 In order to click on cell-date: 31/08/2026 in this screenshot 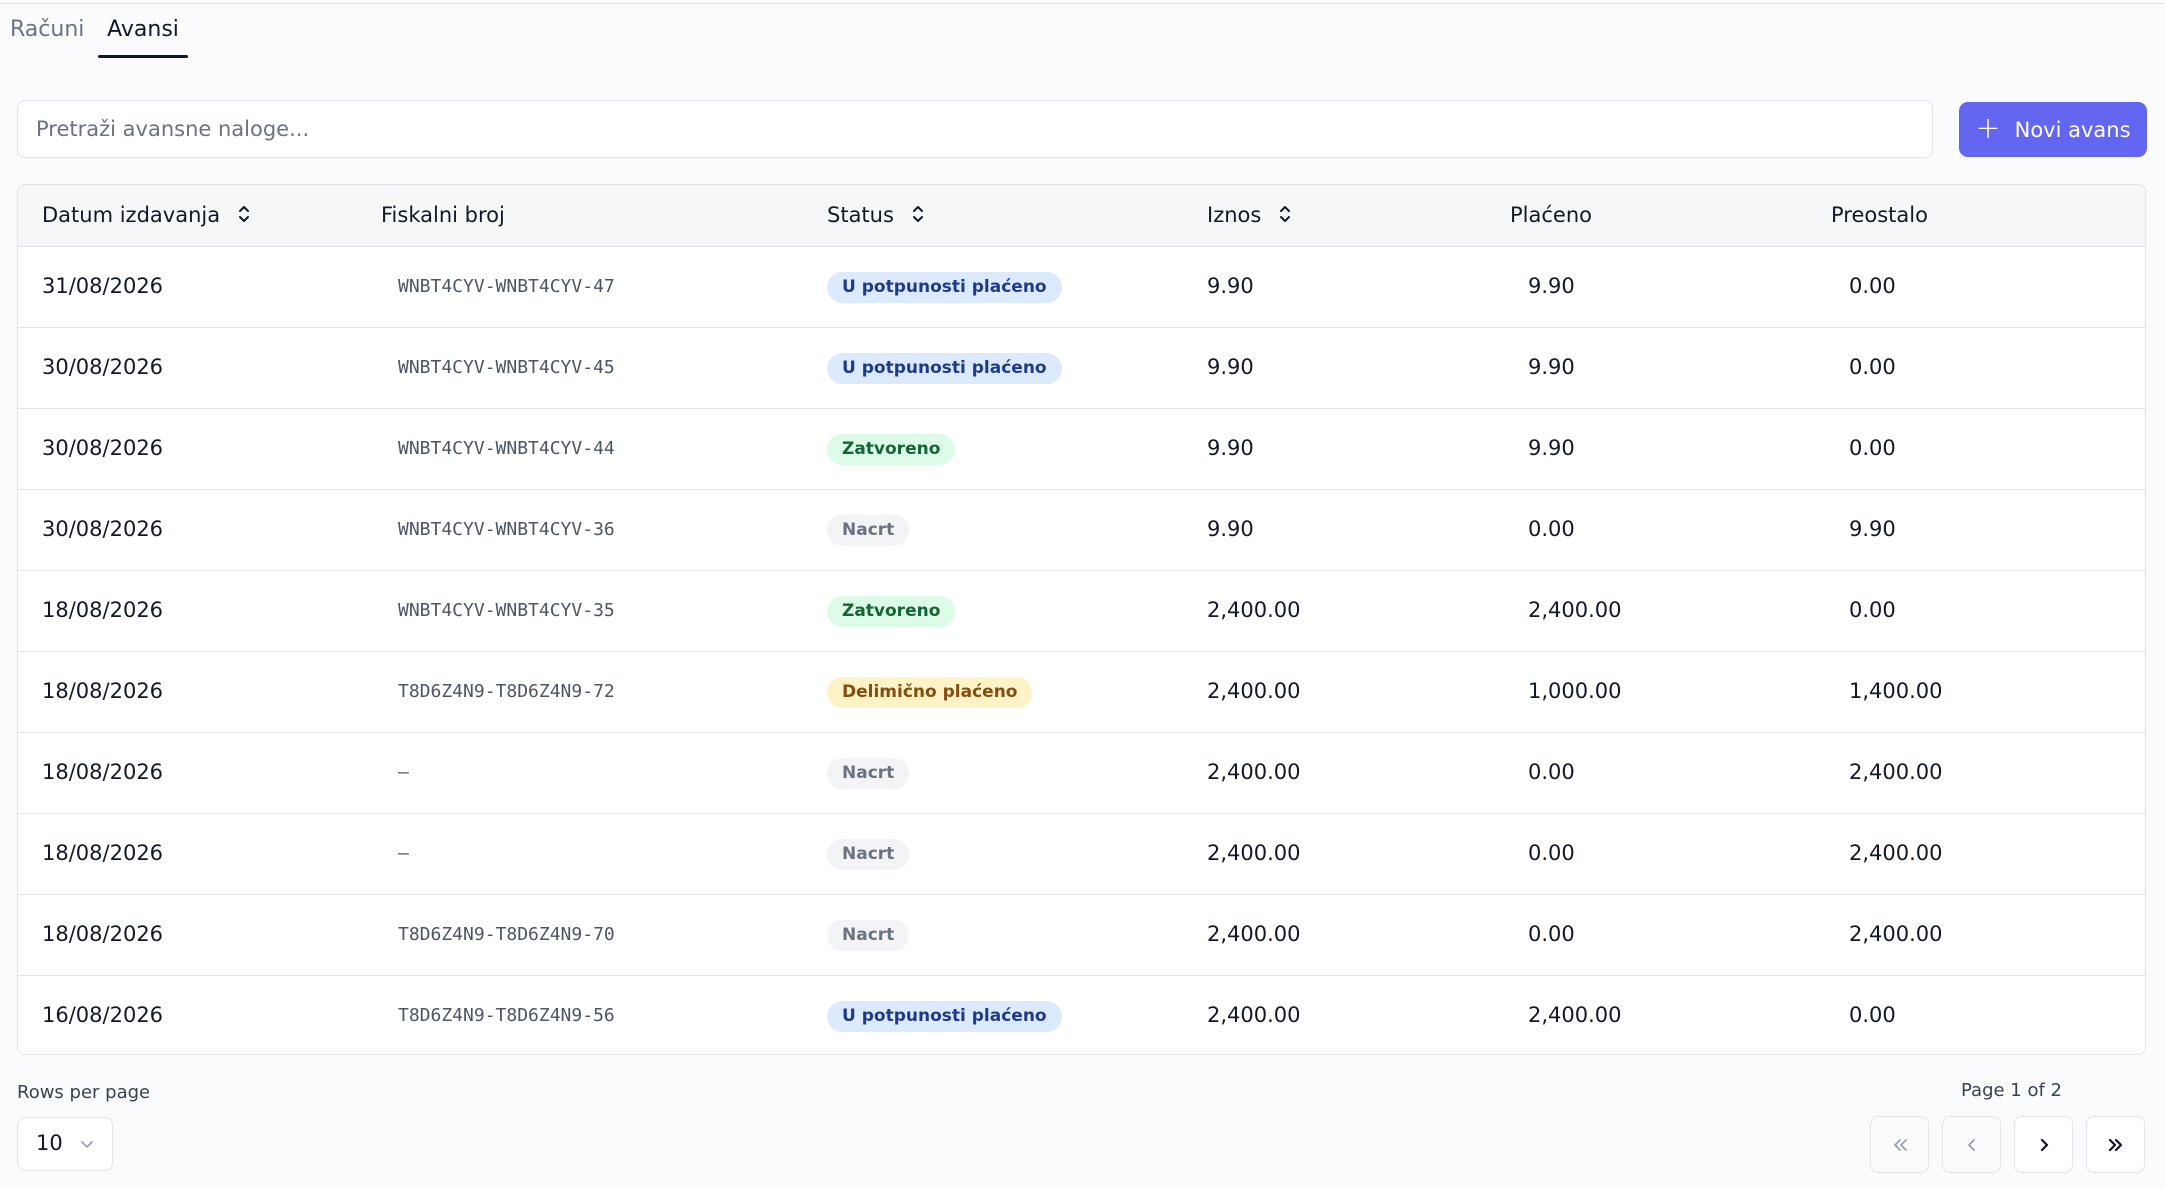, I will do `click(103, 286)`.